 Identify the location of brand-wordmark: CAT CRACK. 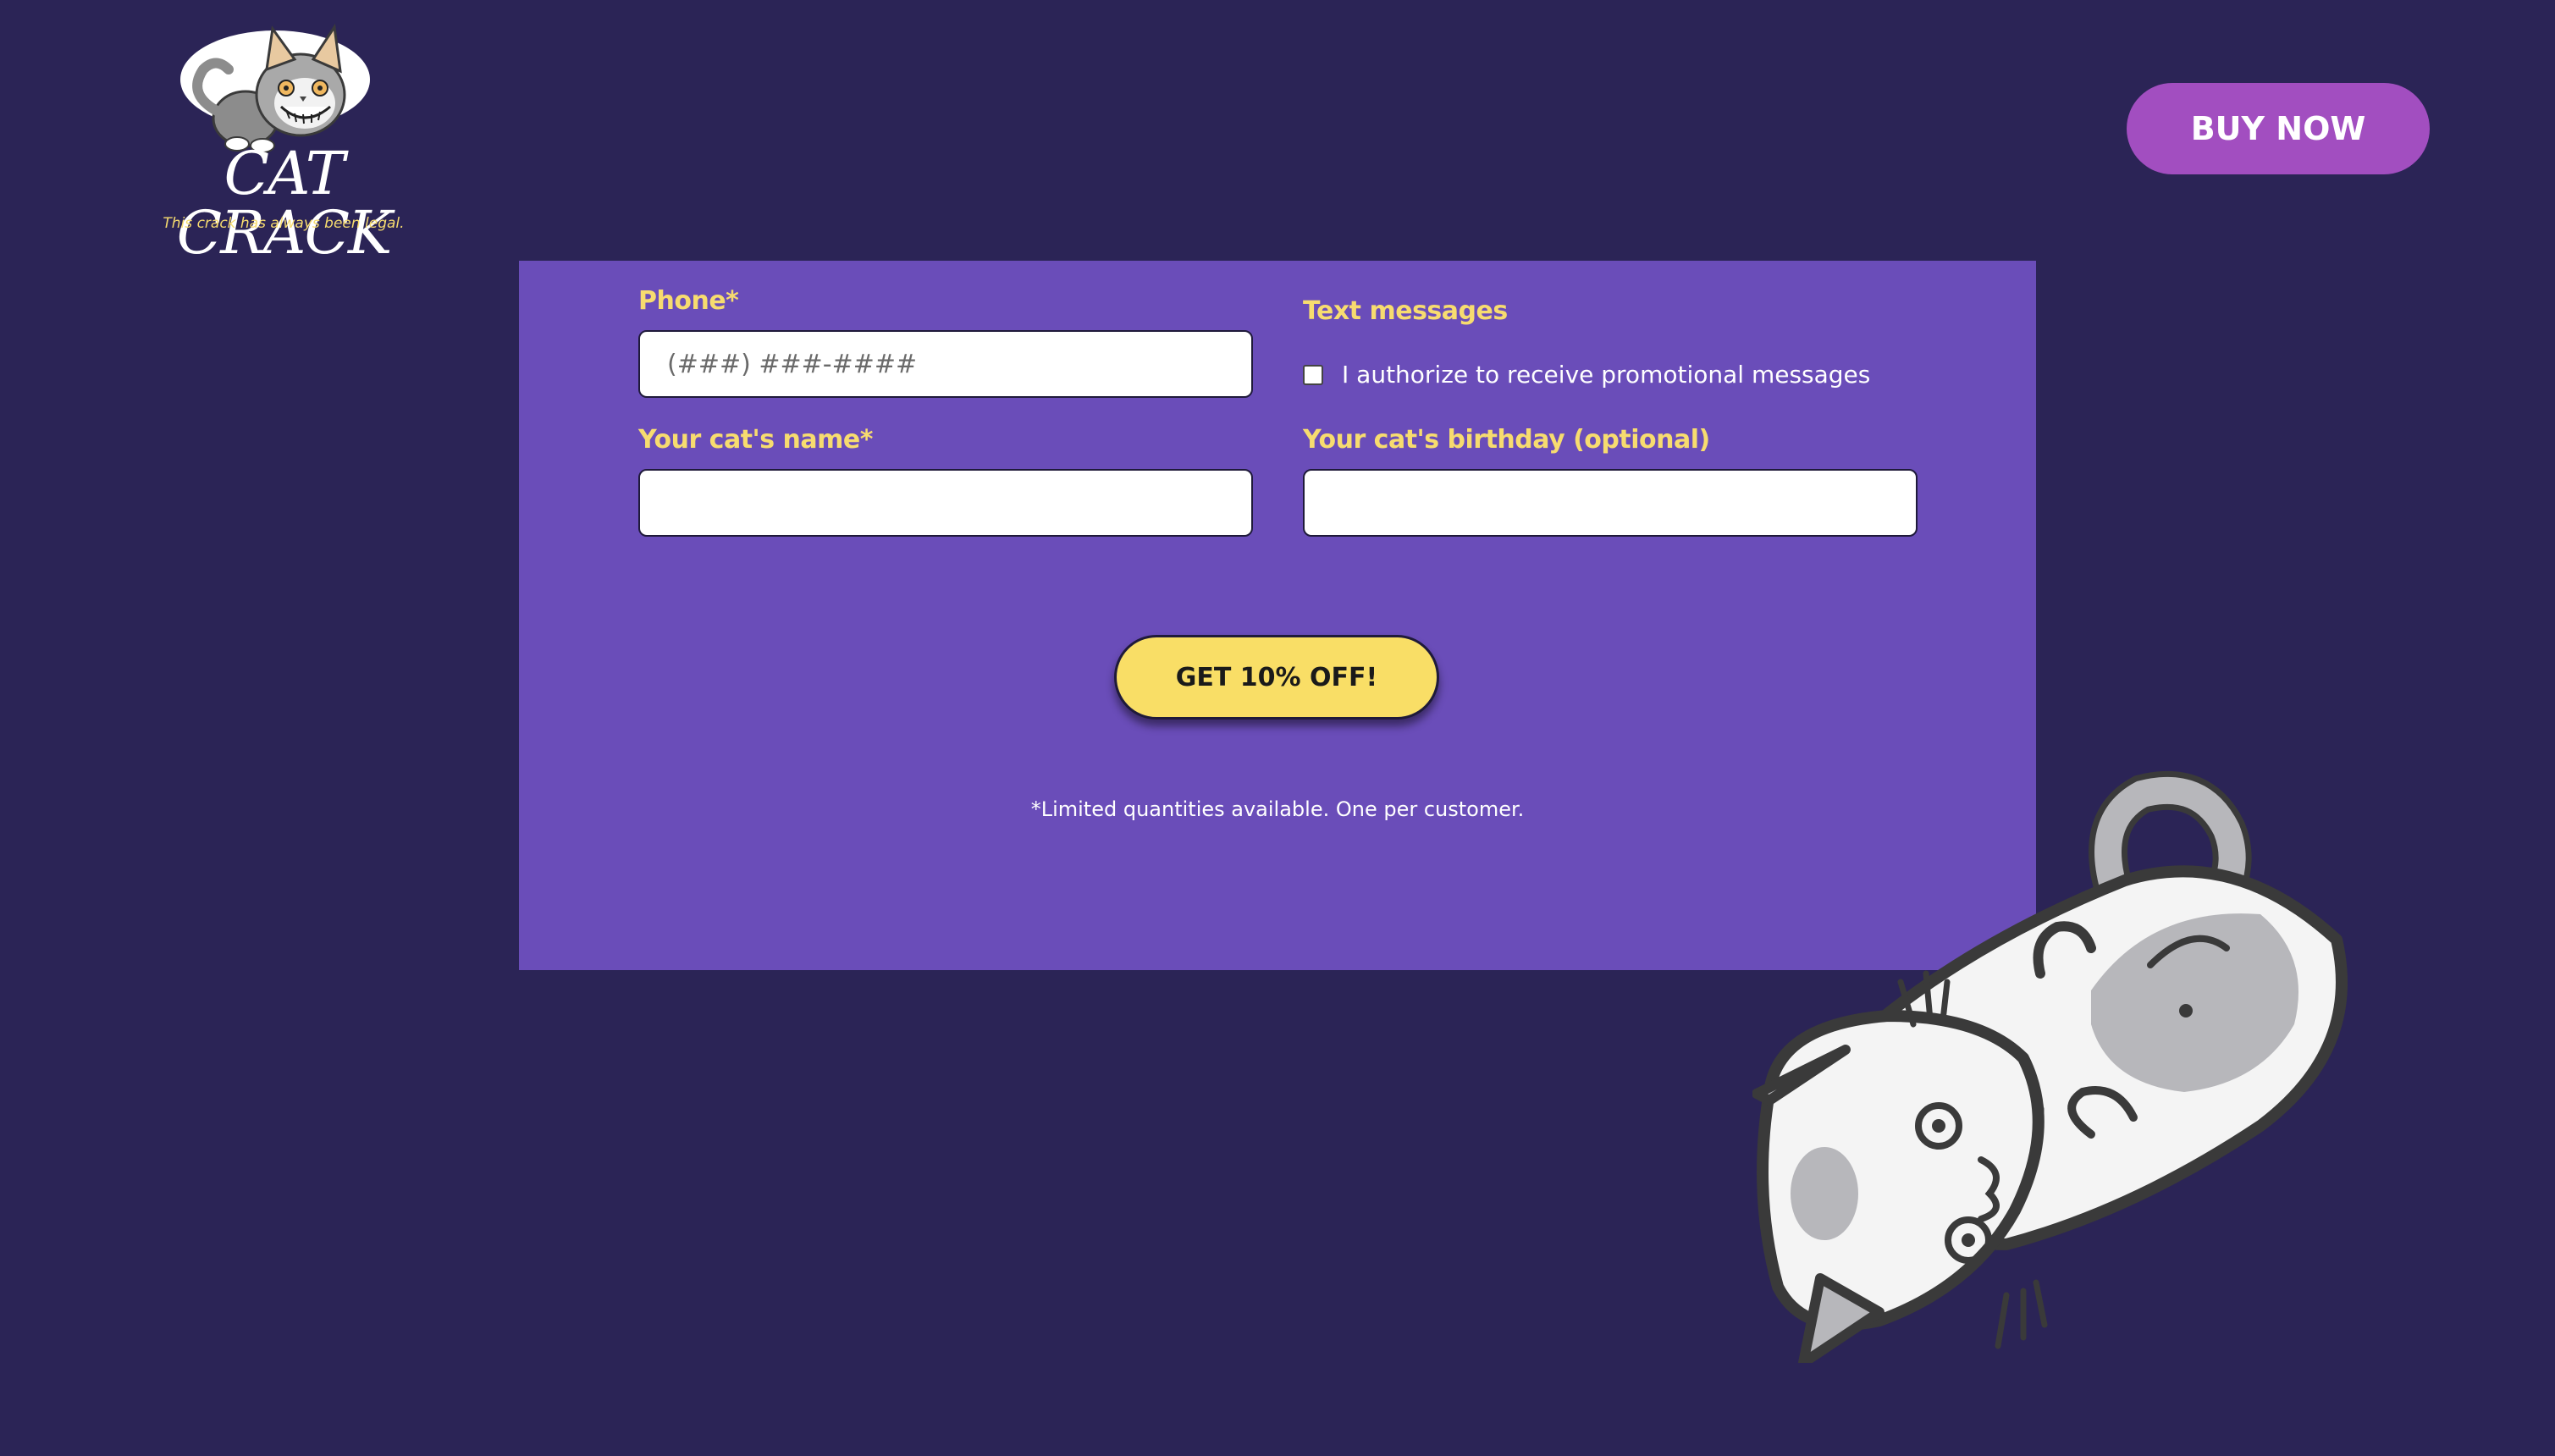
(284, 203).